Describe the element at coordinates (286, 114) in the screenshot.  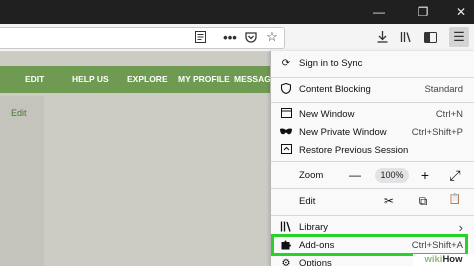
I see `new-window-icon` at that location.